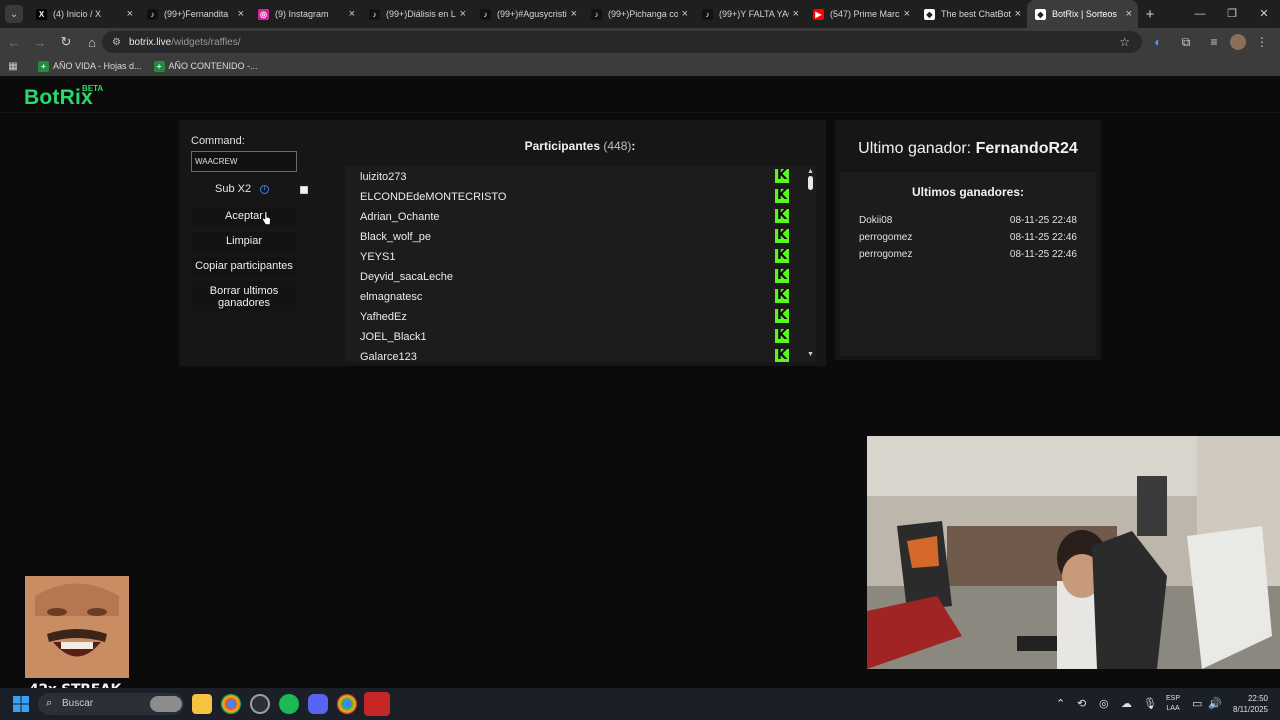 The width and height of the screenshot is (1280, 720). I want to click on clear-button: Limpiar, so click(244, 241).